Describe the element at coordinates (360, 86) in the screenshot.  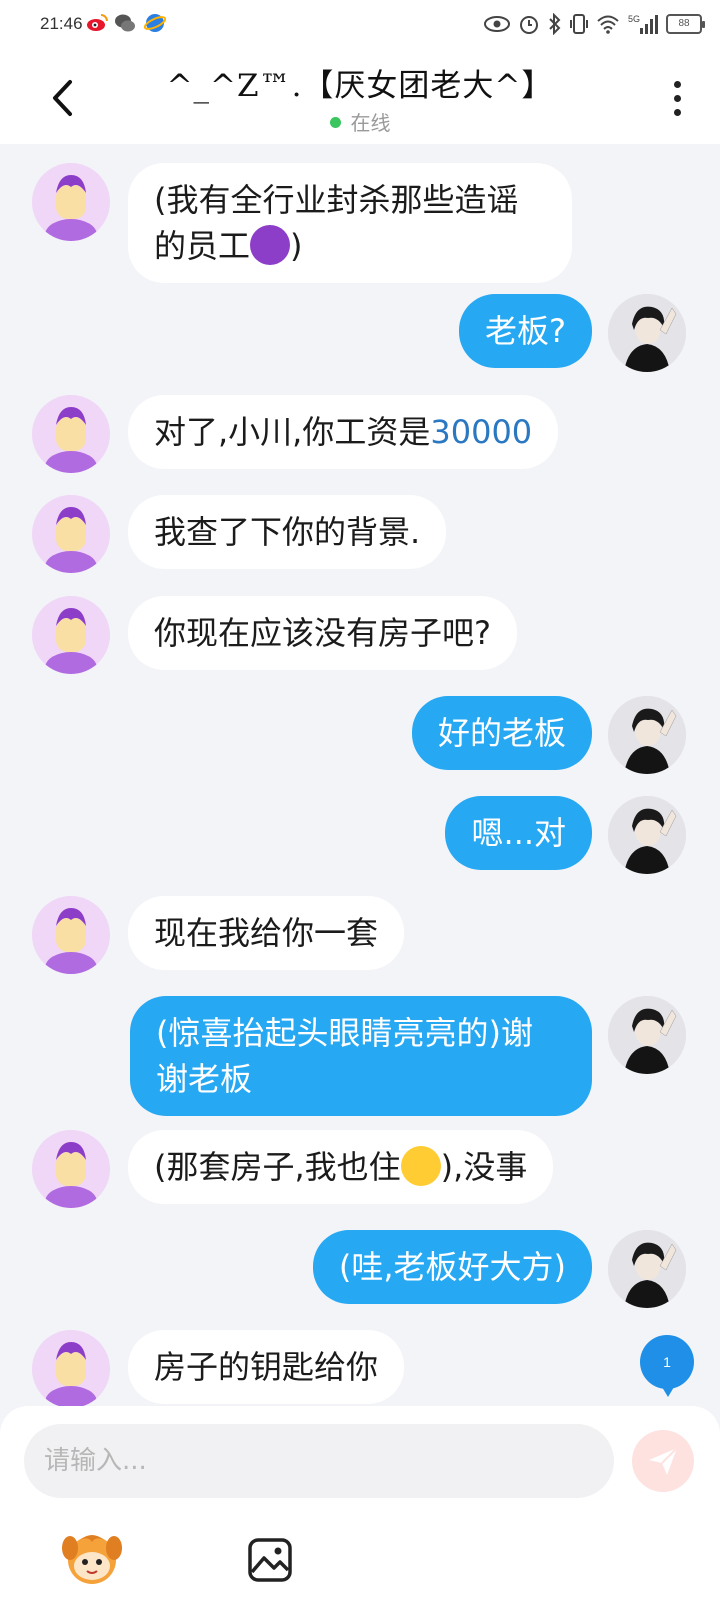
I see `chat-title: ^_^Z™.【厌女团老大^】` at that location.